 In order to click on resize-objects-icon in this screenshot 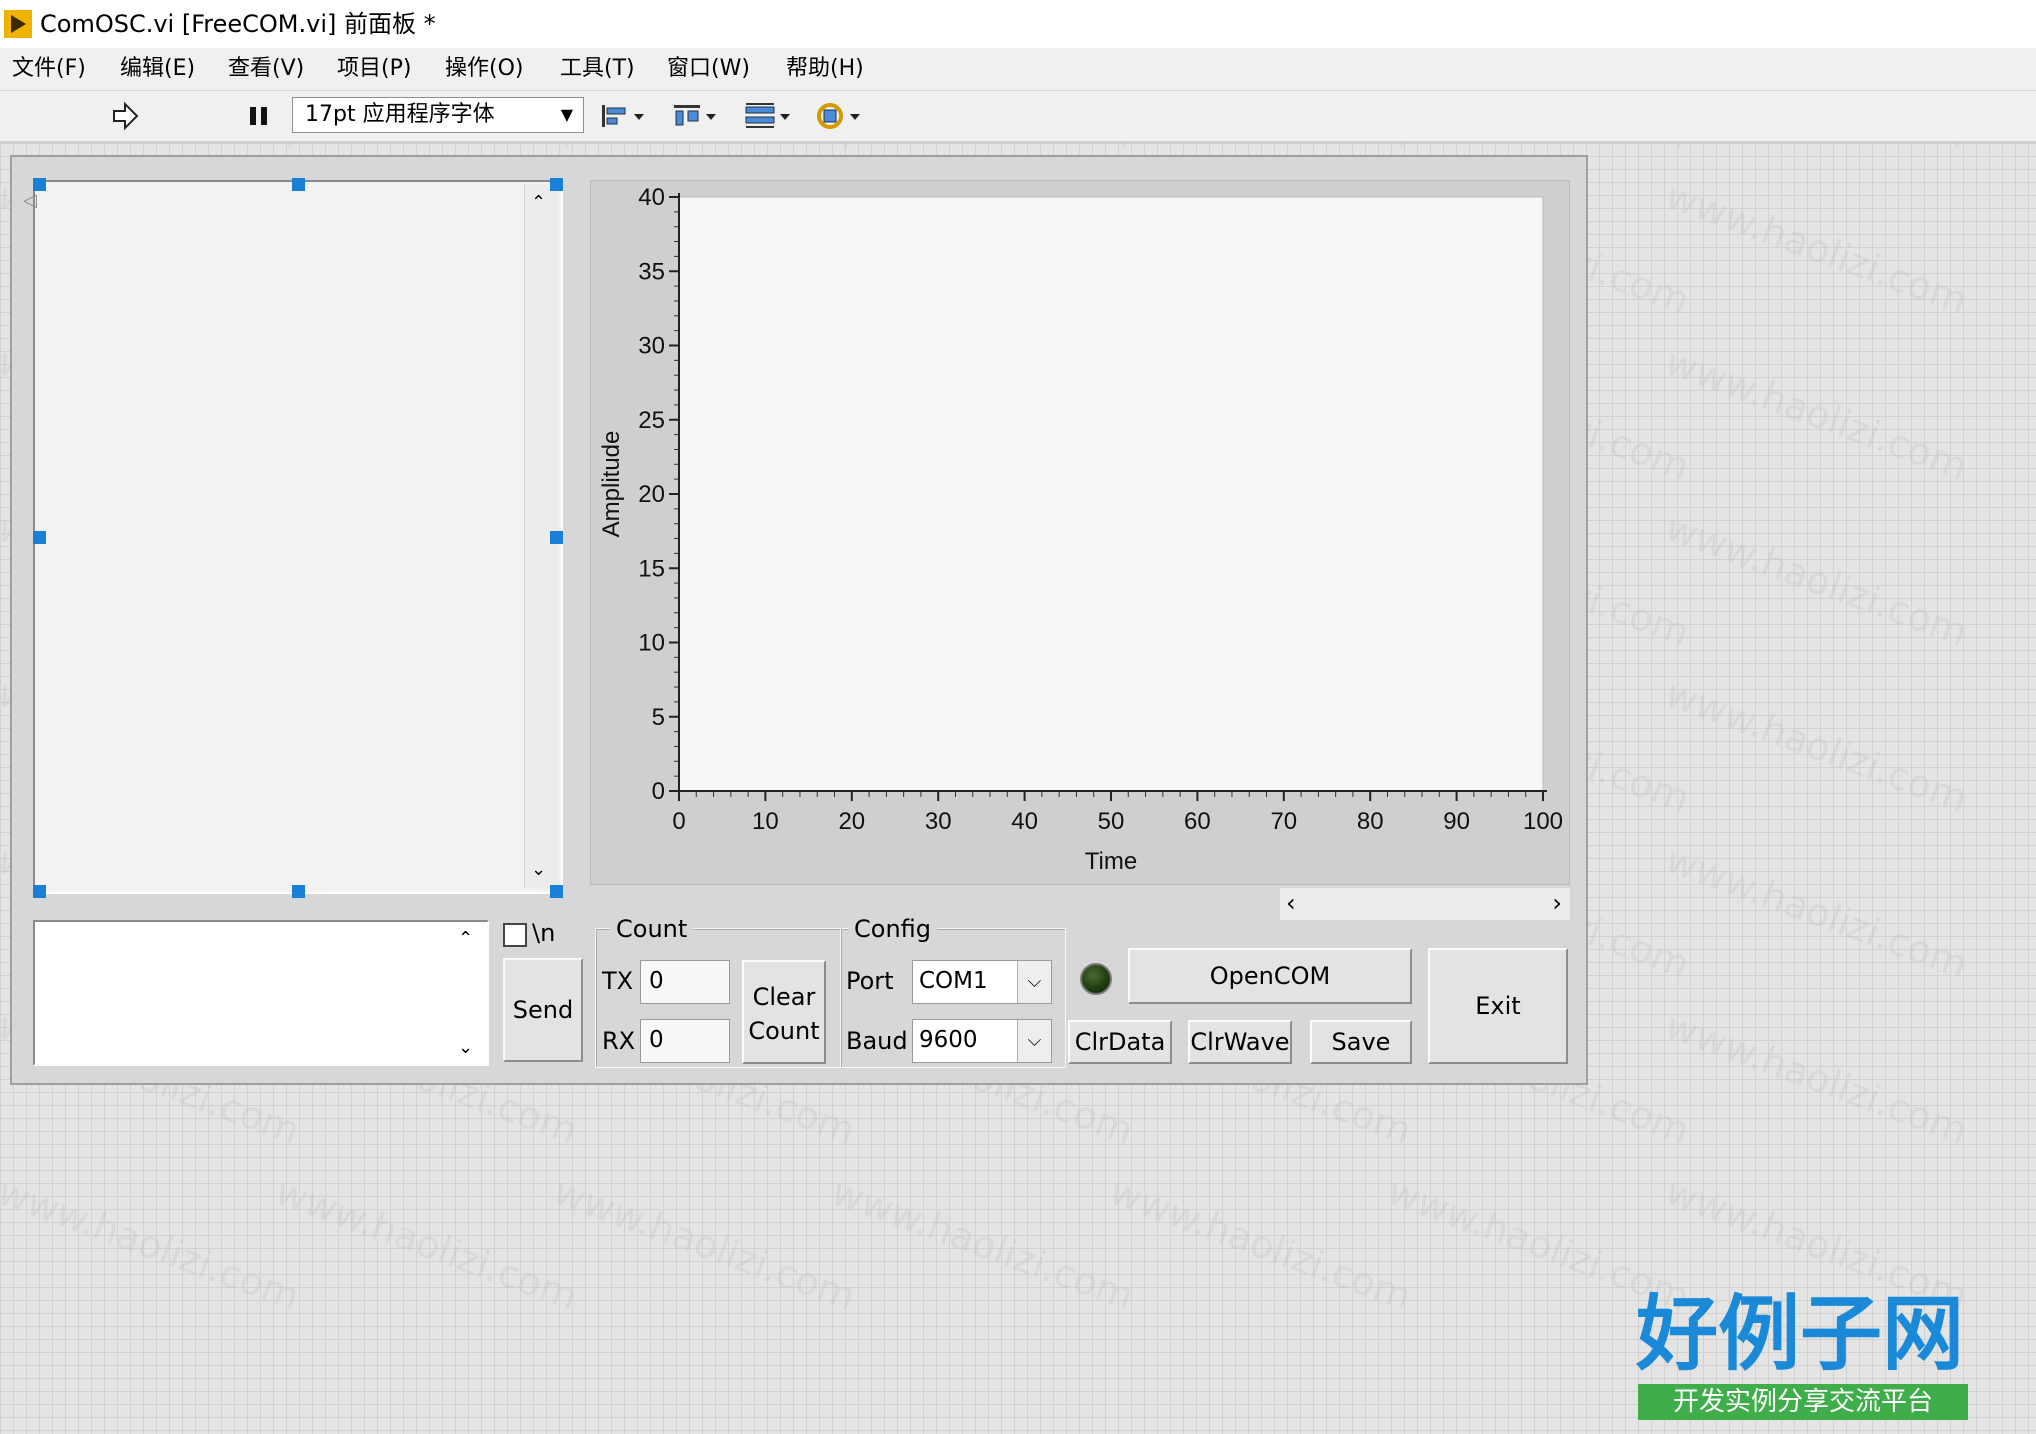, I will do `click(769, 116)`.